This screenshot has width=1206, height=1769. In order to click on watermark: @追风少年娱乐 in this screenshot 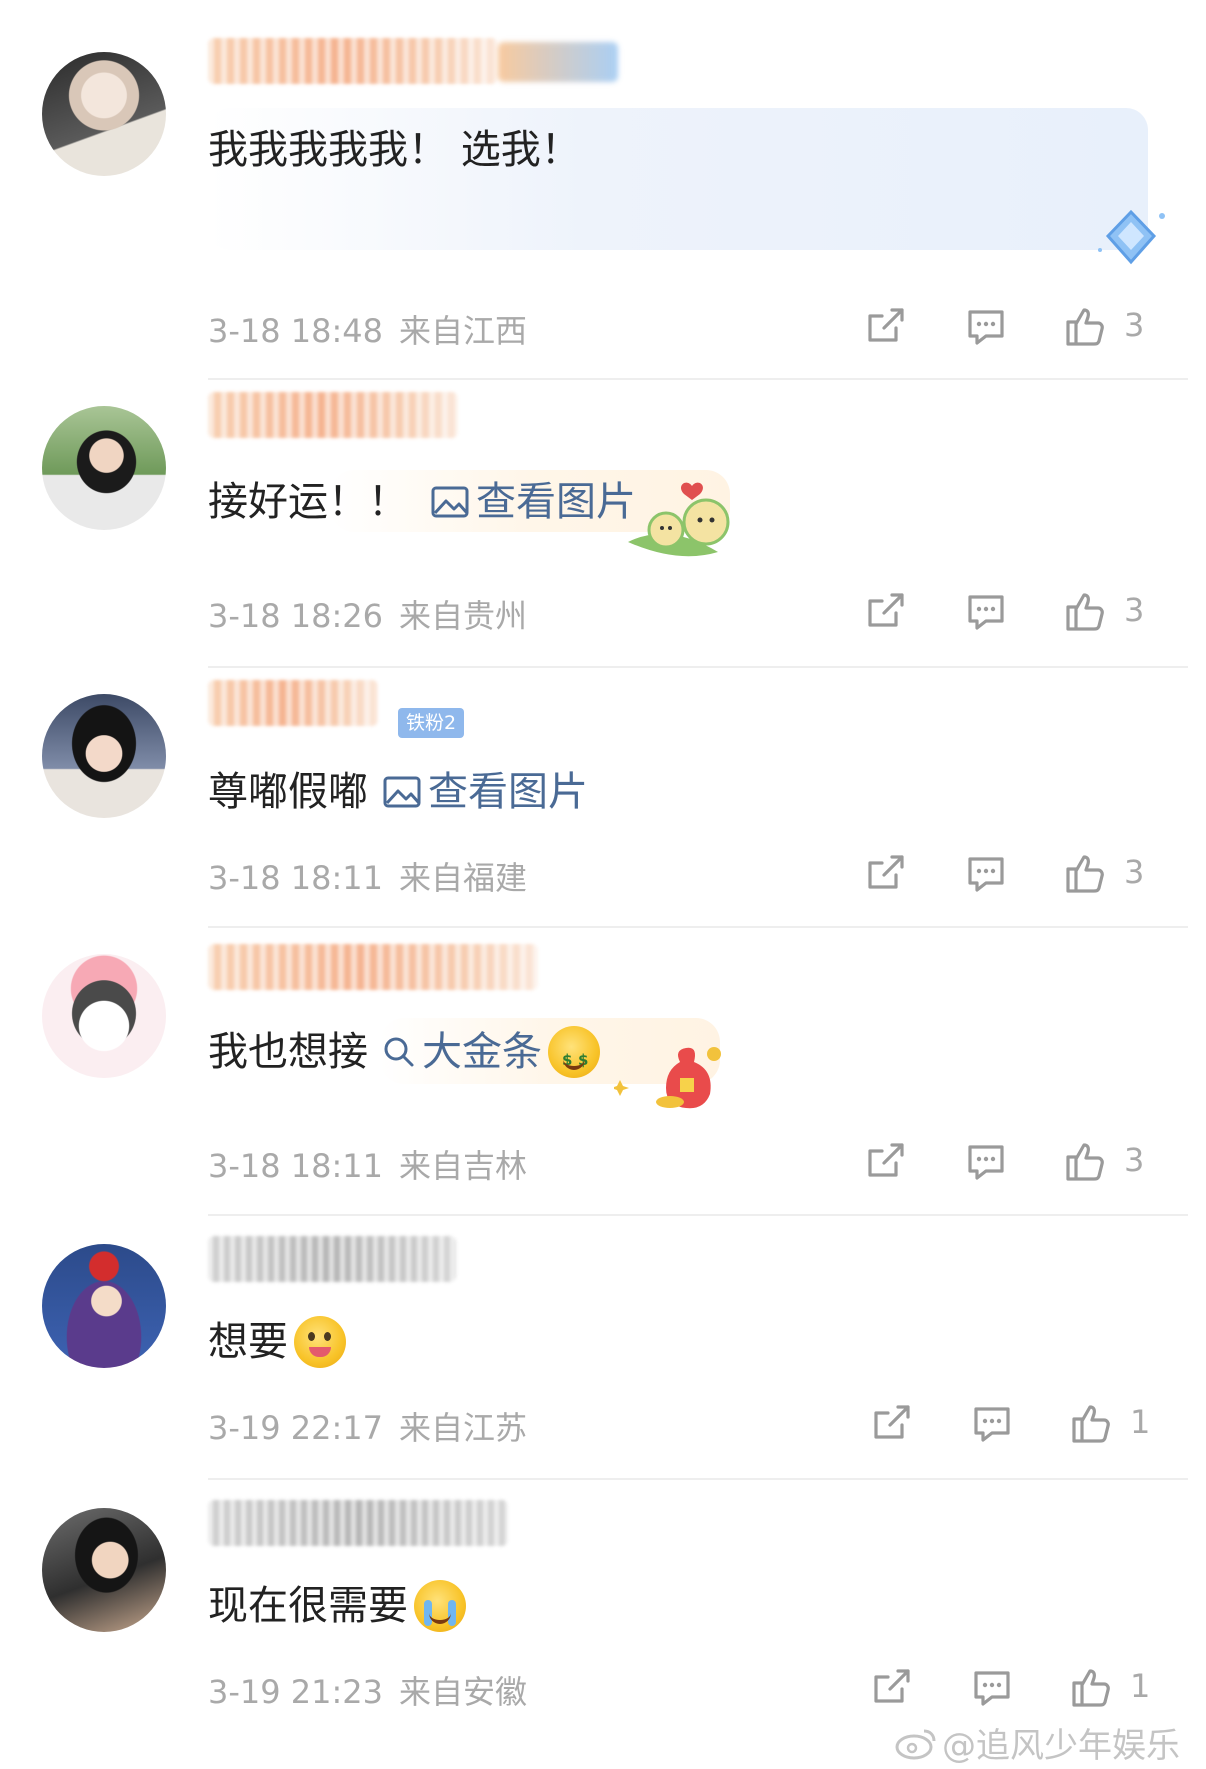, I will do `click(1037, 1742)`.